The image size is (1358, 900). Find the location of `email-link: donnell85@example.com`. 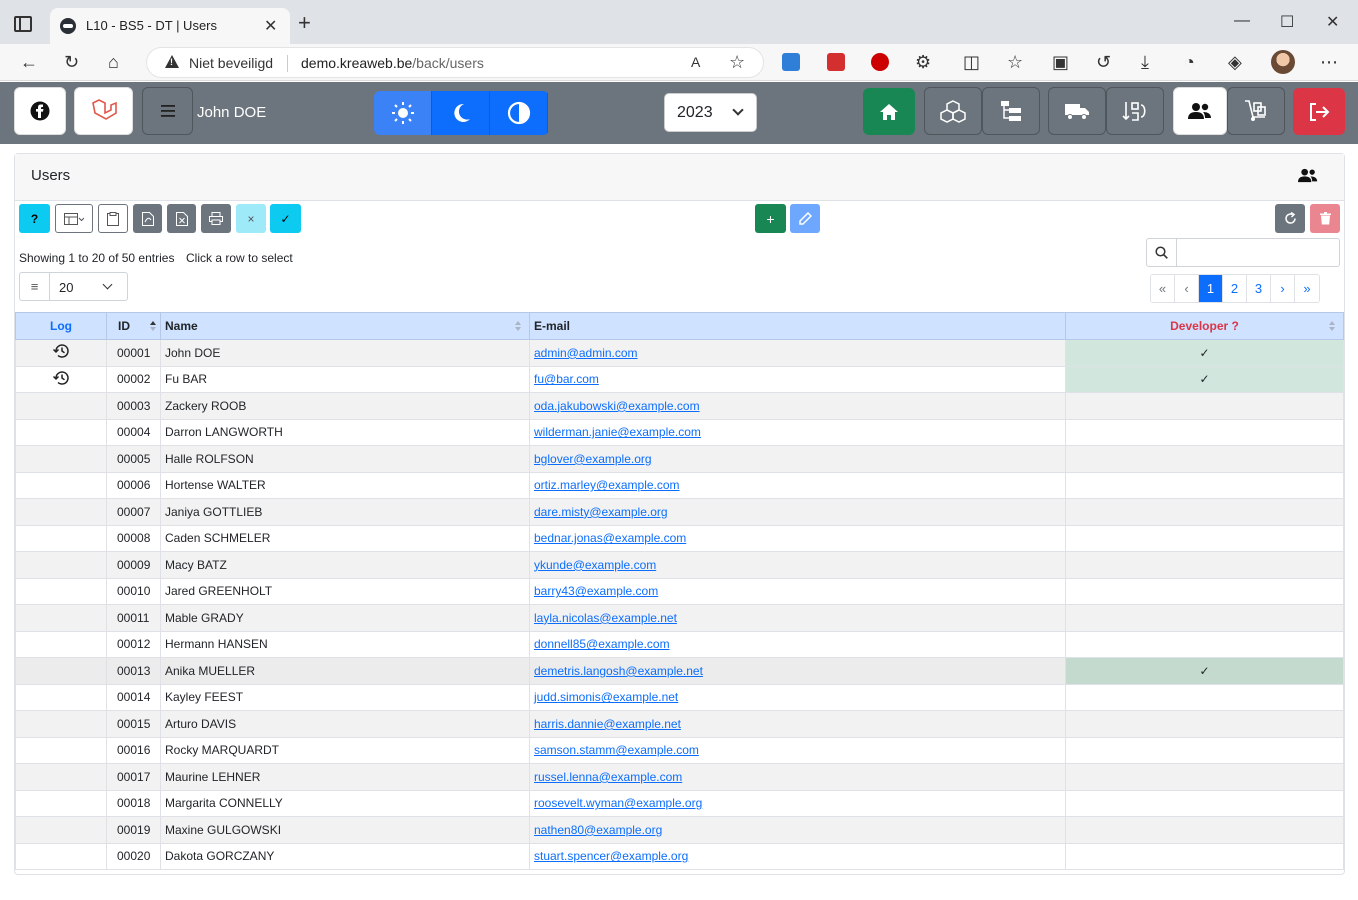

email-link: donnell85@example.com is located at coordinates (602, 644).